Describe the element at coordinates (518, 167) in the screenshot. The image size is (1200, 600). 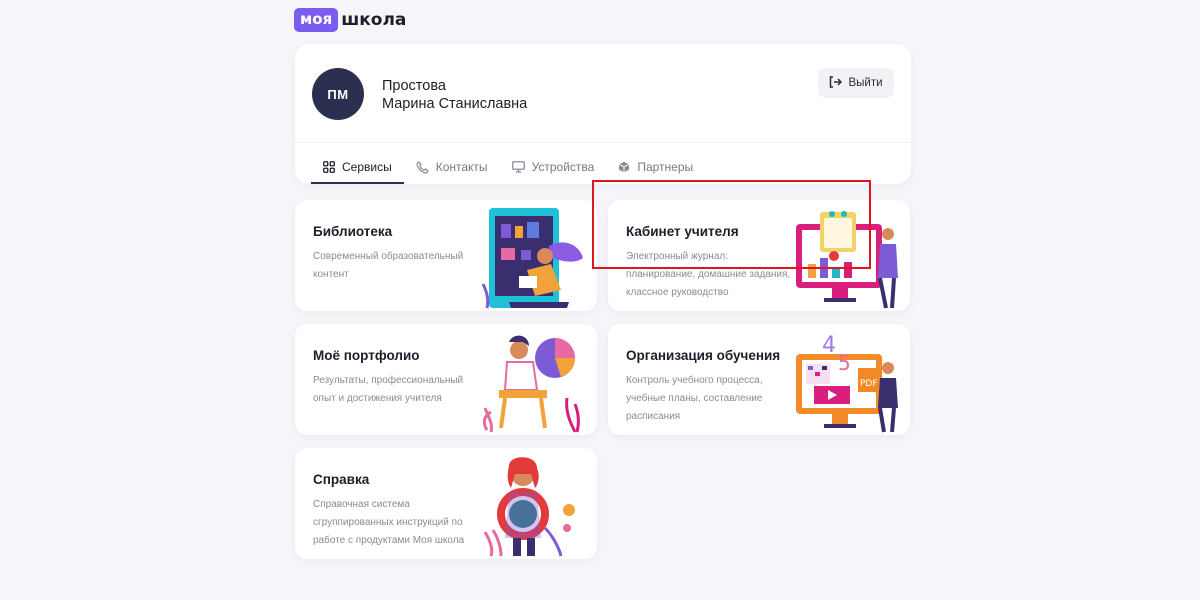
I see `monitor-icon` at that location.